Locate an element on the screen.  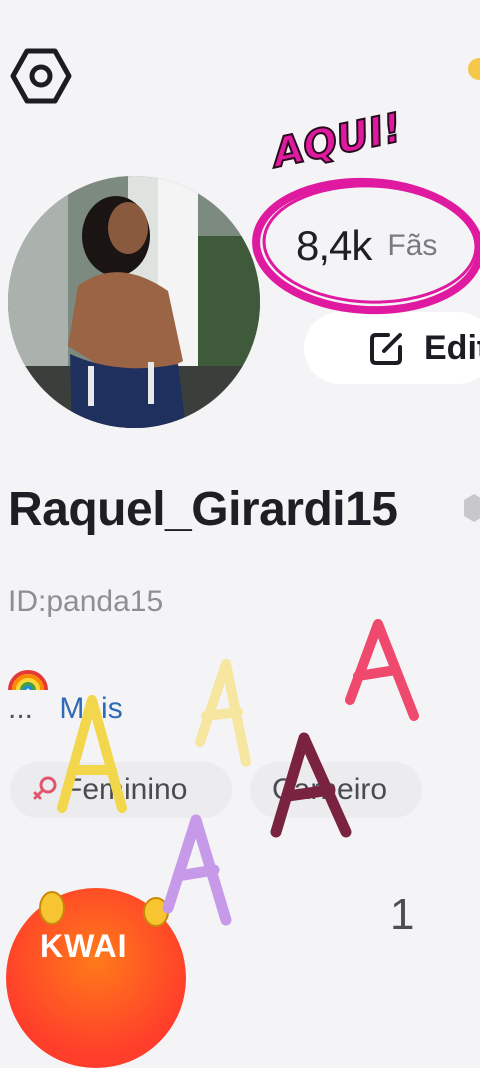
edit-profile-button: Edit is located at coordinates (392, 348).